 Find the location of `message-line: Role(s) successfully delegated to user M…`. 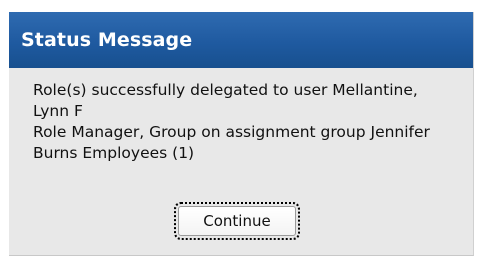

message-line: Role(s) successfully delegated to user M… is located at coordinates (225, 90).